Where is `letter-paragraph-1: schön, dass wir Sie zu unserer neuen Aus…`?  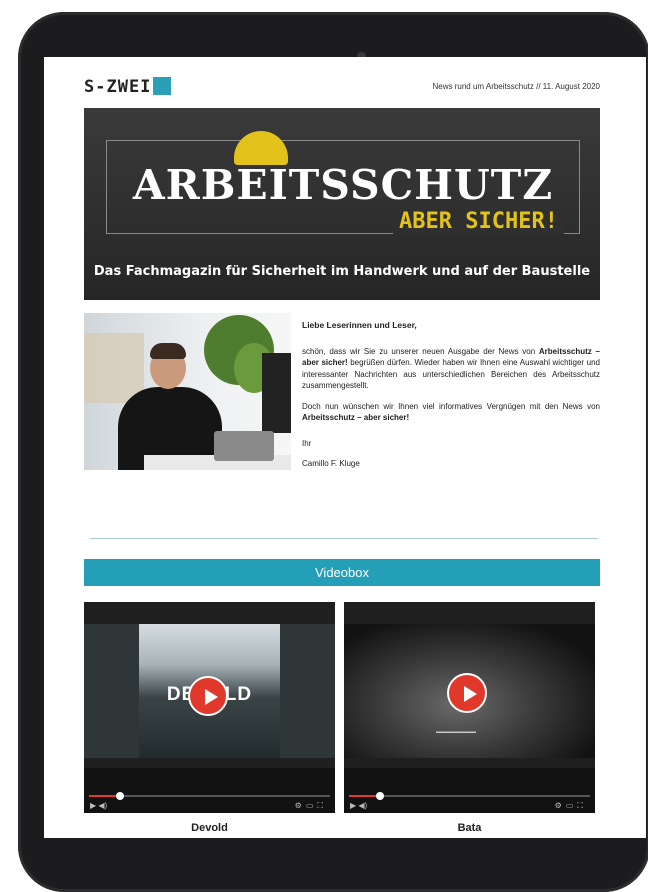
letter-paragraph-1: schön, dass wir Sie zu unserer neuen Aus… is located at coordinates (451, 369).